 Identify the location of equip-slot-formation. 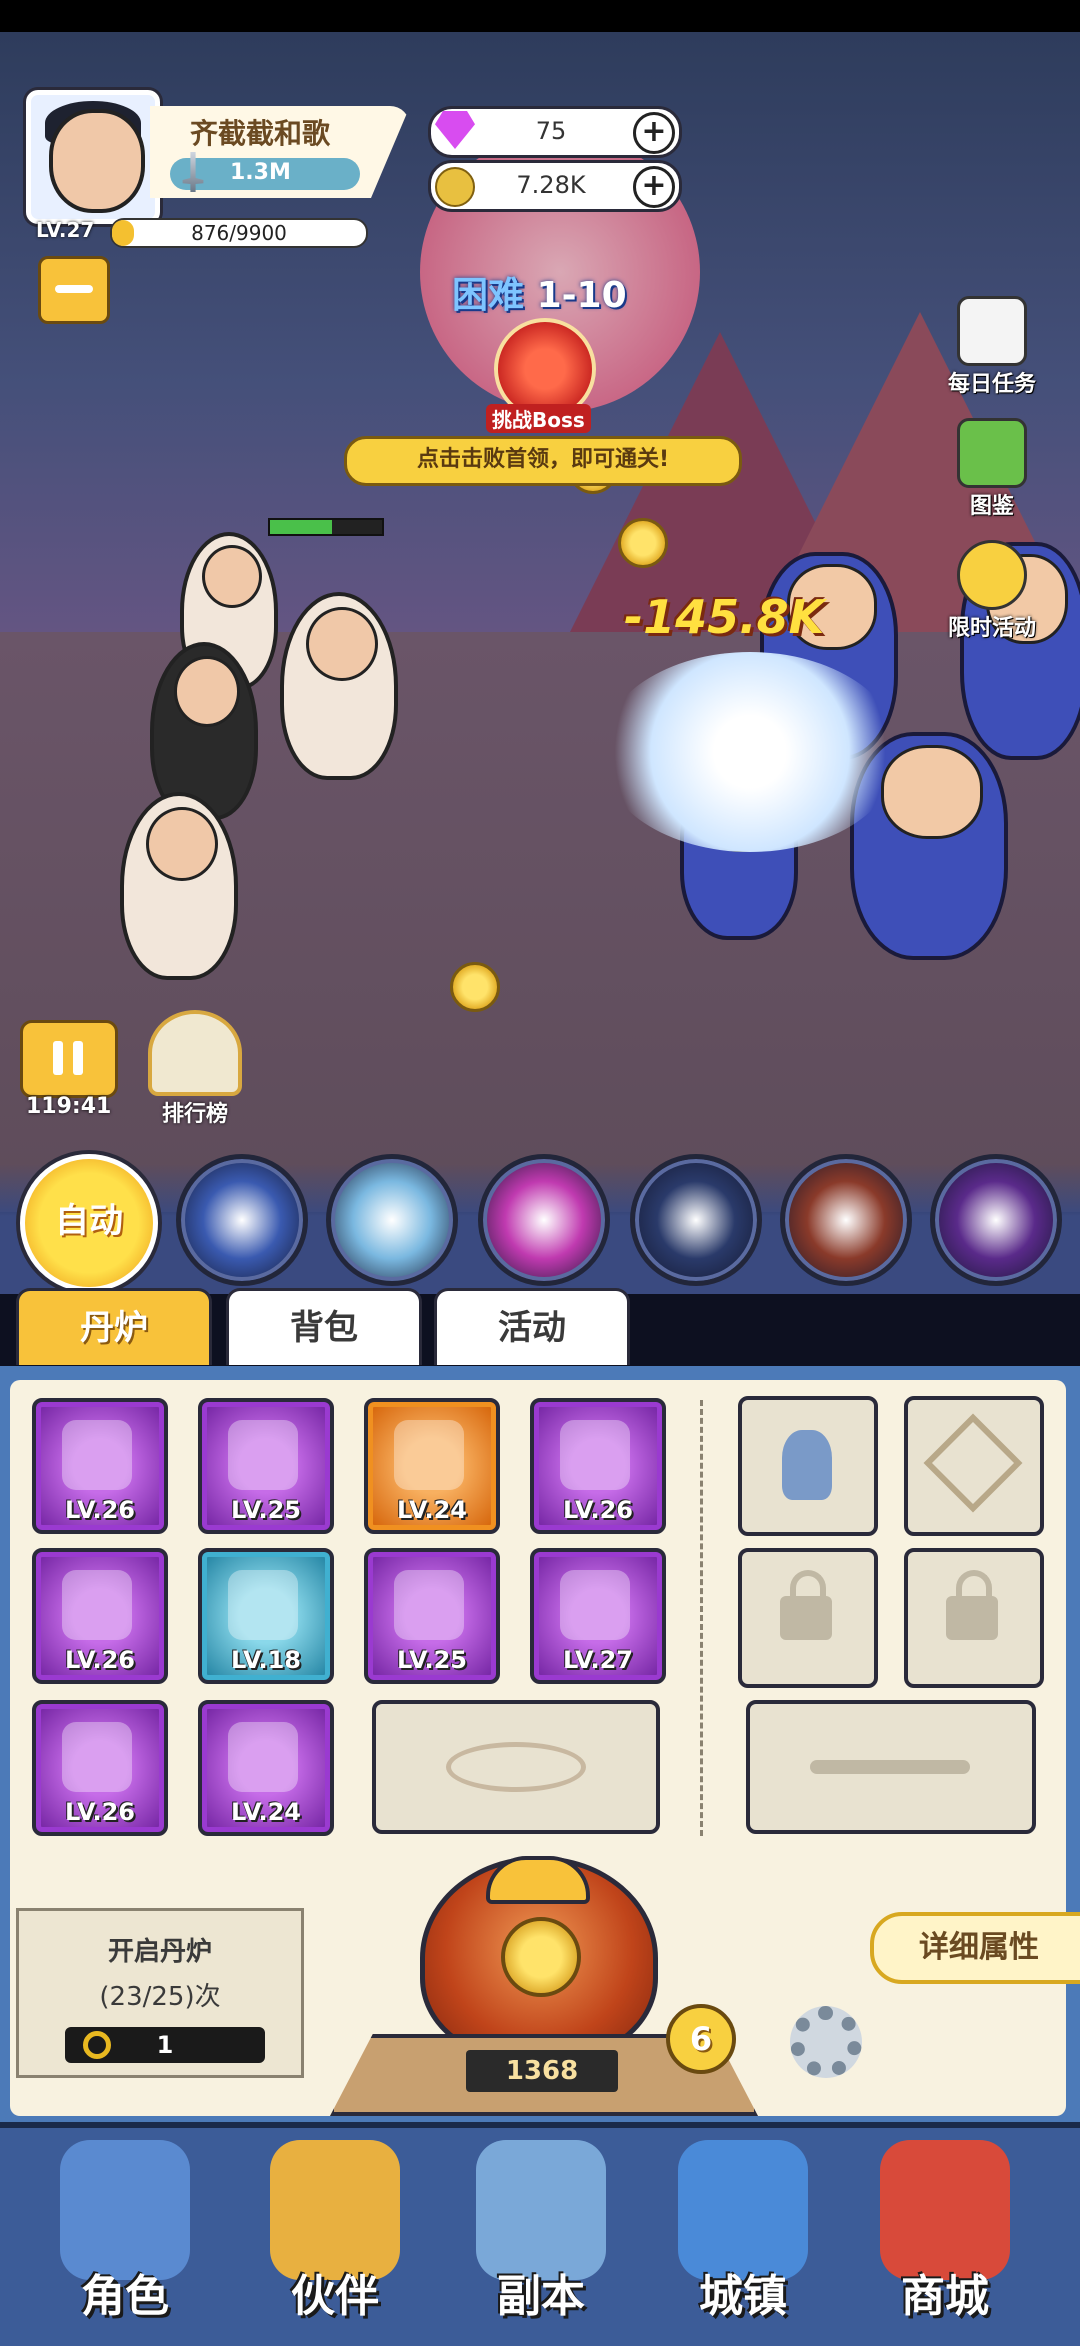
(516, 1767).